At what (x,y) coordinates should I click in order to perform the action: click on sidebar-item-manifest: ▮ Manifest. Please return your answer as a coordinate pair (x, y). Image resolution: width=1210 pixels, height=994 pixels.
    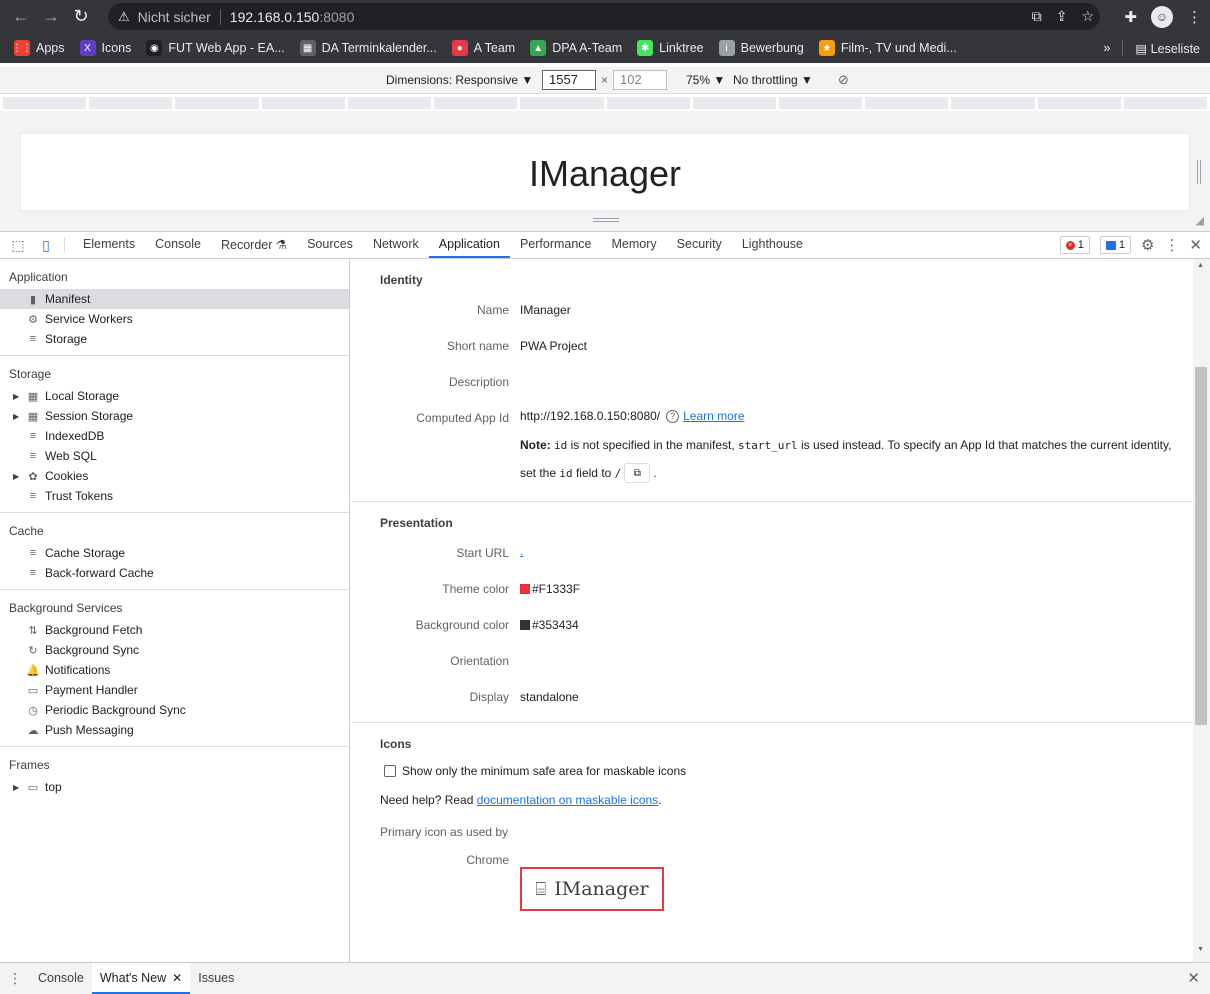
    Looking at the image, I should click on (174, 299).